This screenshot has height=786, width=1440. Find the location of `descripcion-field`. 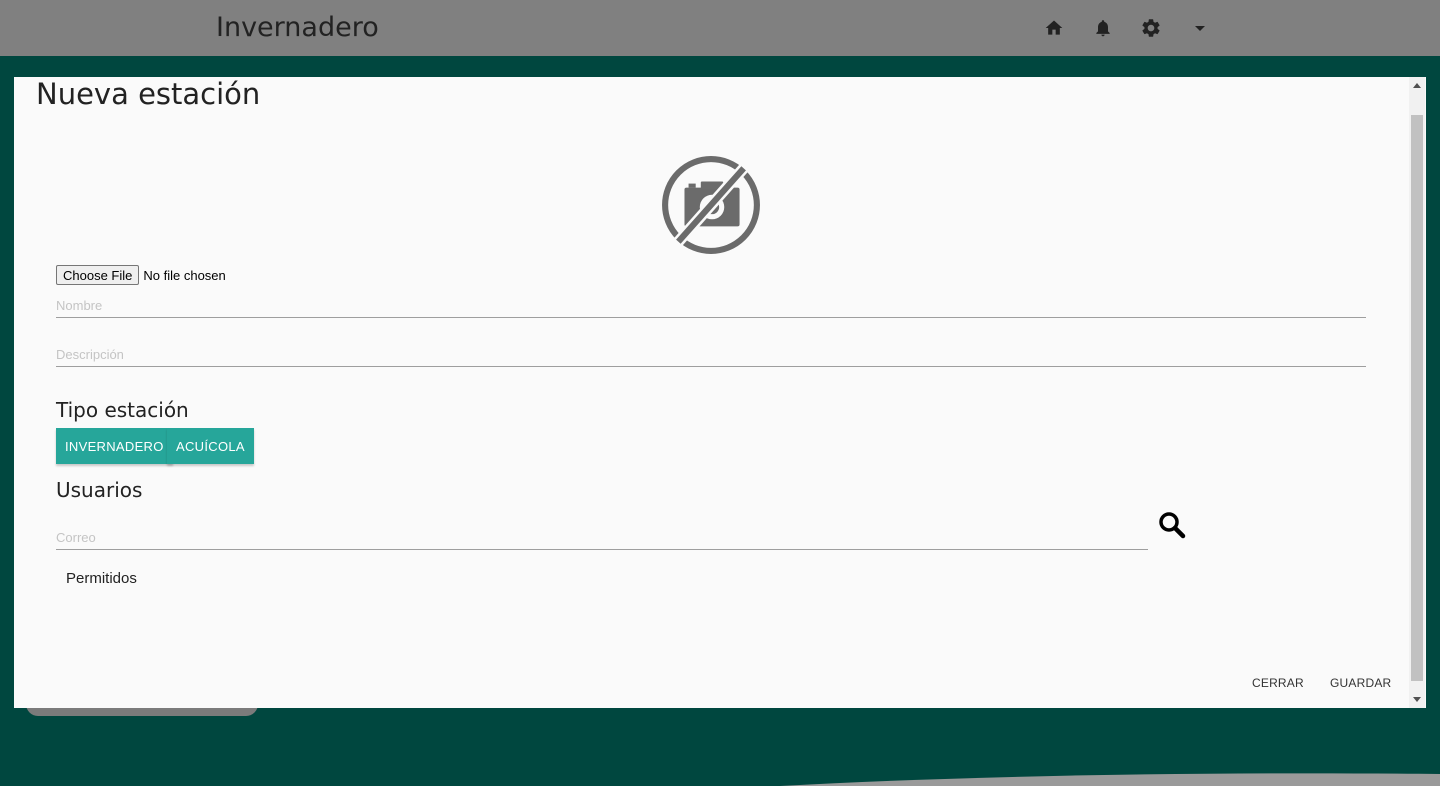

descripcion-field is located at coordinates (711, 354).